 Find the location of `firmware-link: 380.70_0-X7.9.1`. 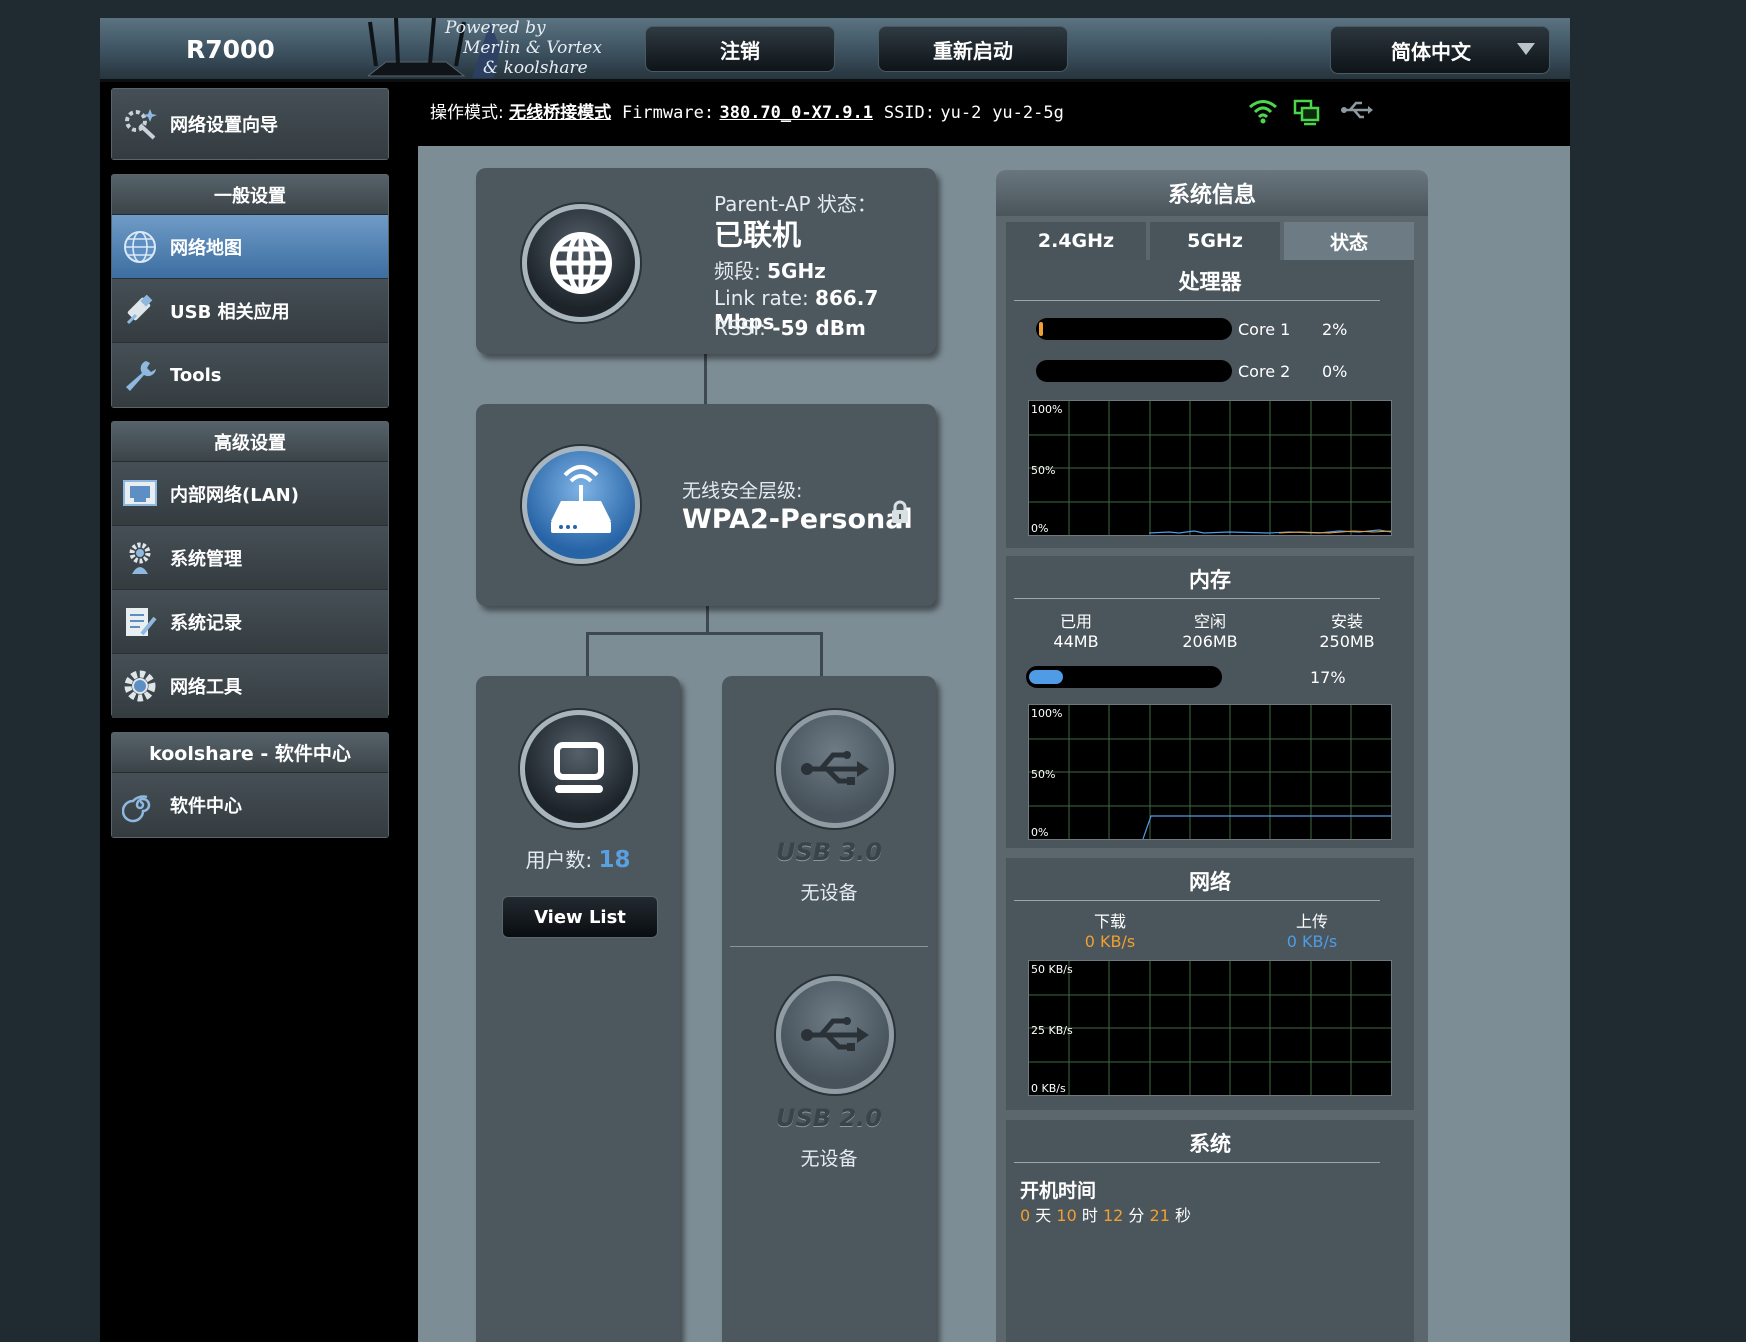

firmware-link: 380.70_0-X7.9.1 is located at coordinates (796, 113).